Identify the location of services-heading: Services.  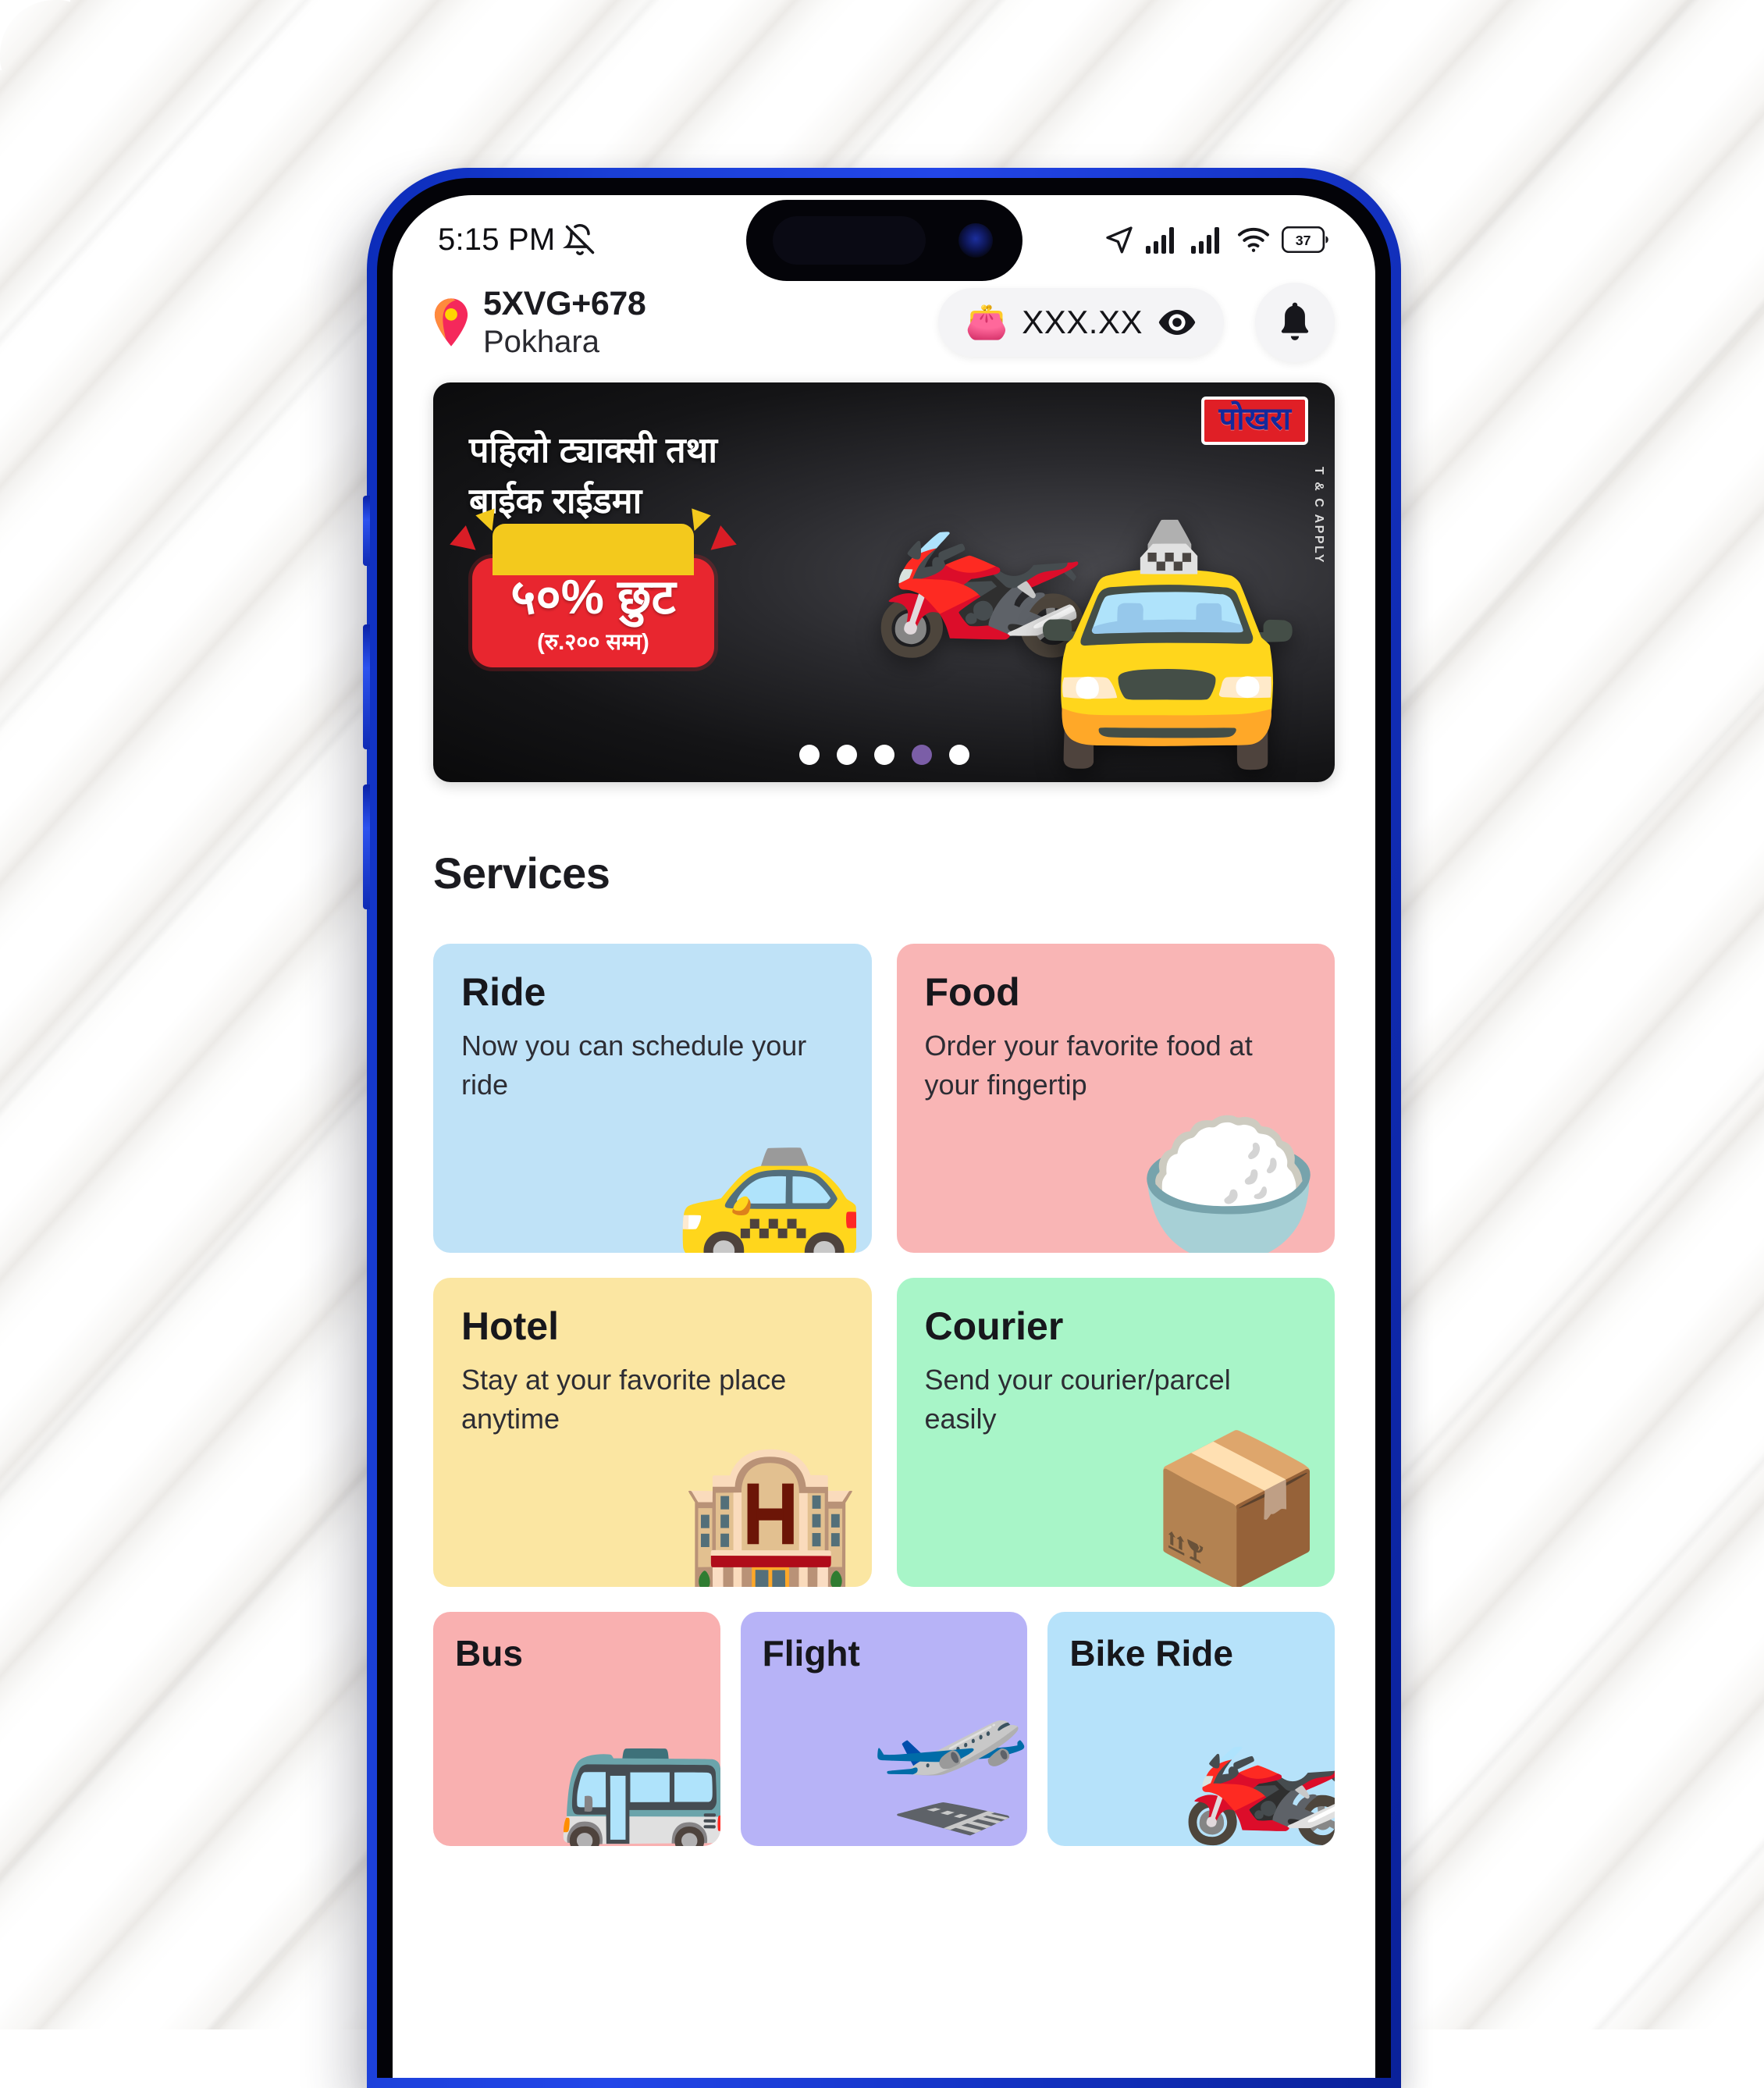
(521, 873).